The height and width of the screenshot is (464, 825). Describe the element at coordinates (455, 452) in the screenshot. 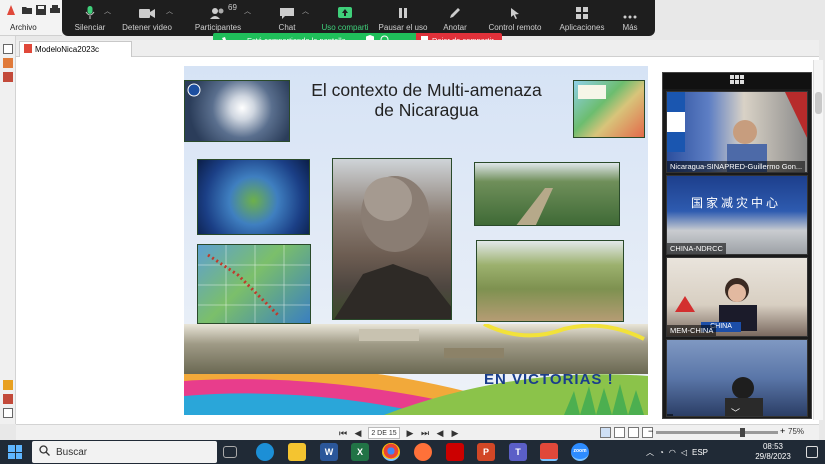

I see `acrobat-icon` at that location.